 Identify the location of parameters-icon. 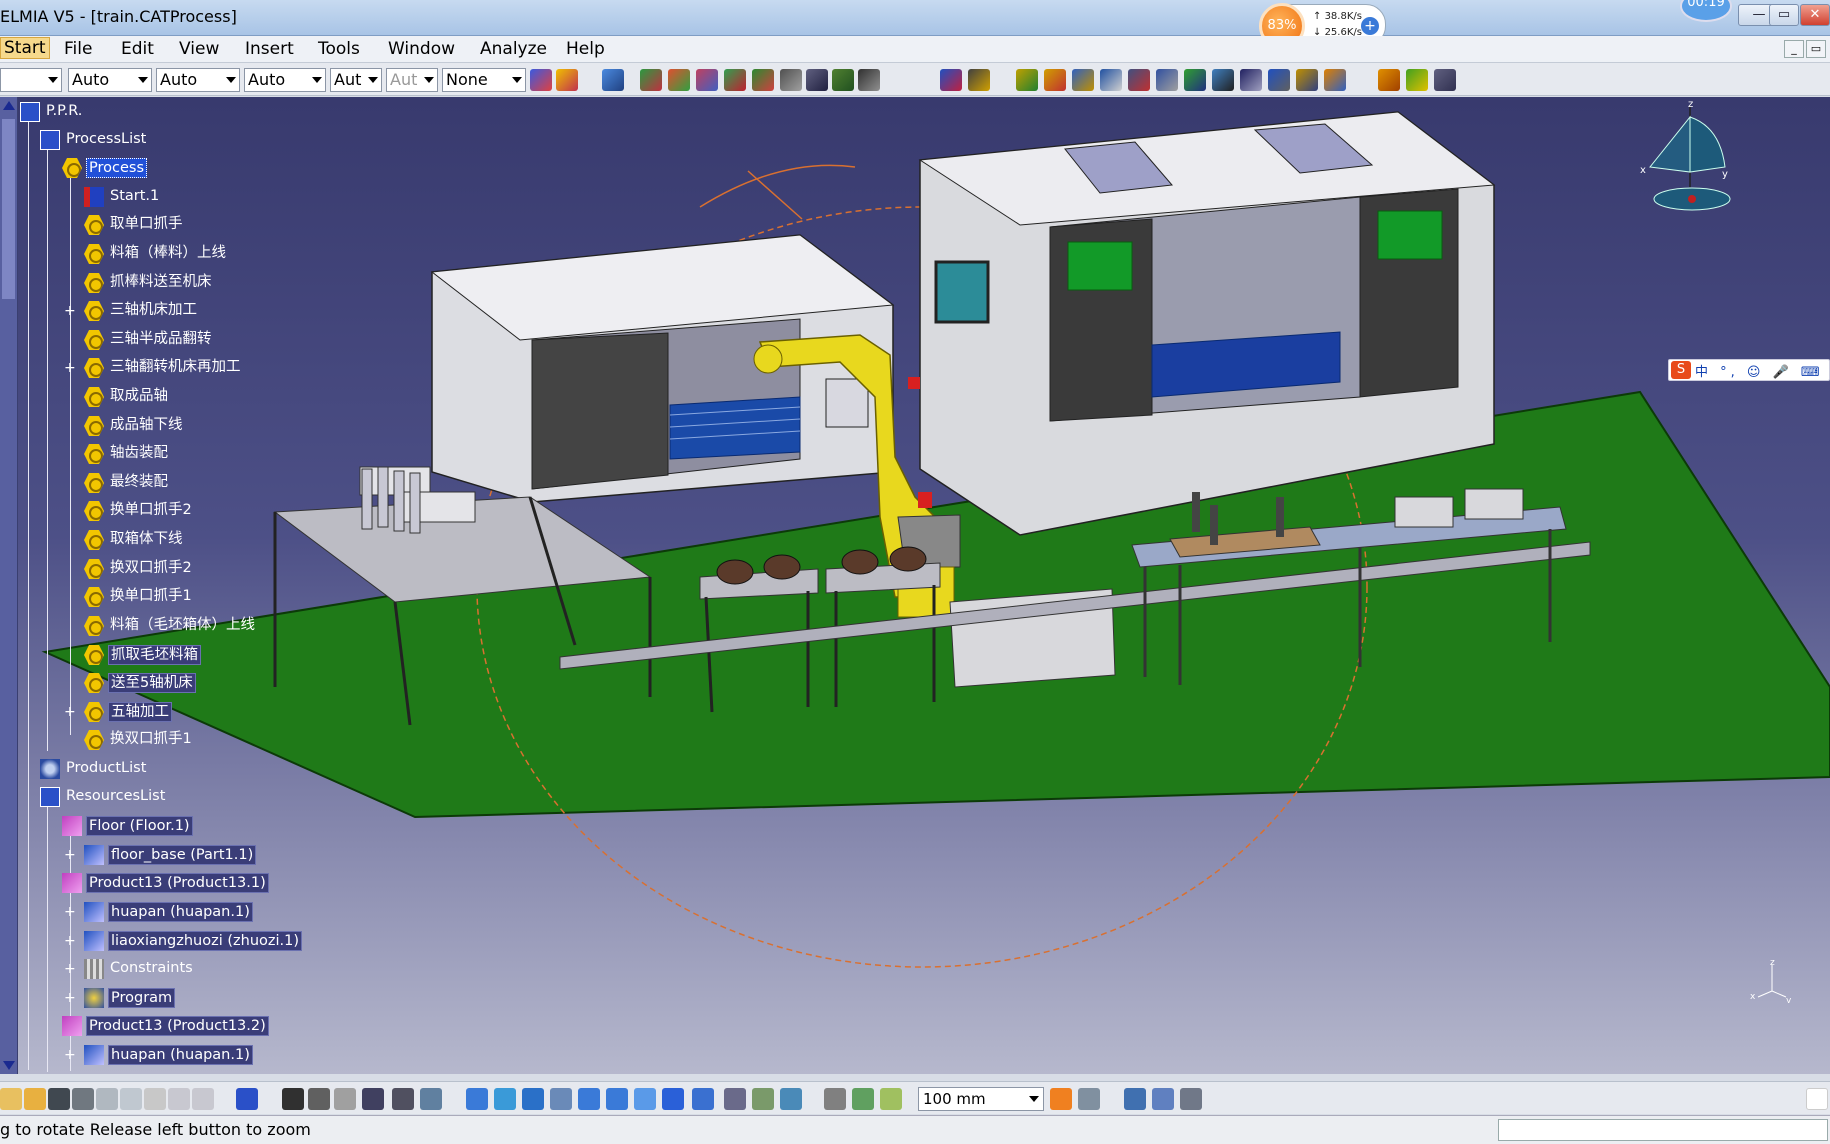
(431, 1099).